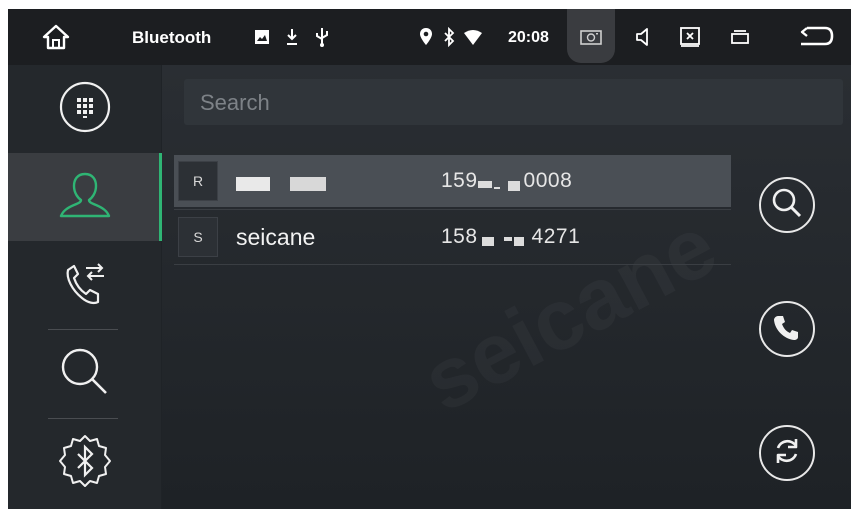 This screenshot has height=509, width=851. Describe the element at coordinates (591, 37) in the screenshot. I see `screenshot-icon` at that location.